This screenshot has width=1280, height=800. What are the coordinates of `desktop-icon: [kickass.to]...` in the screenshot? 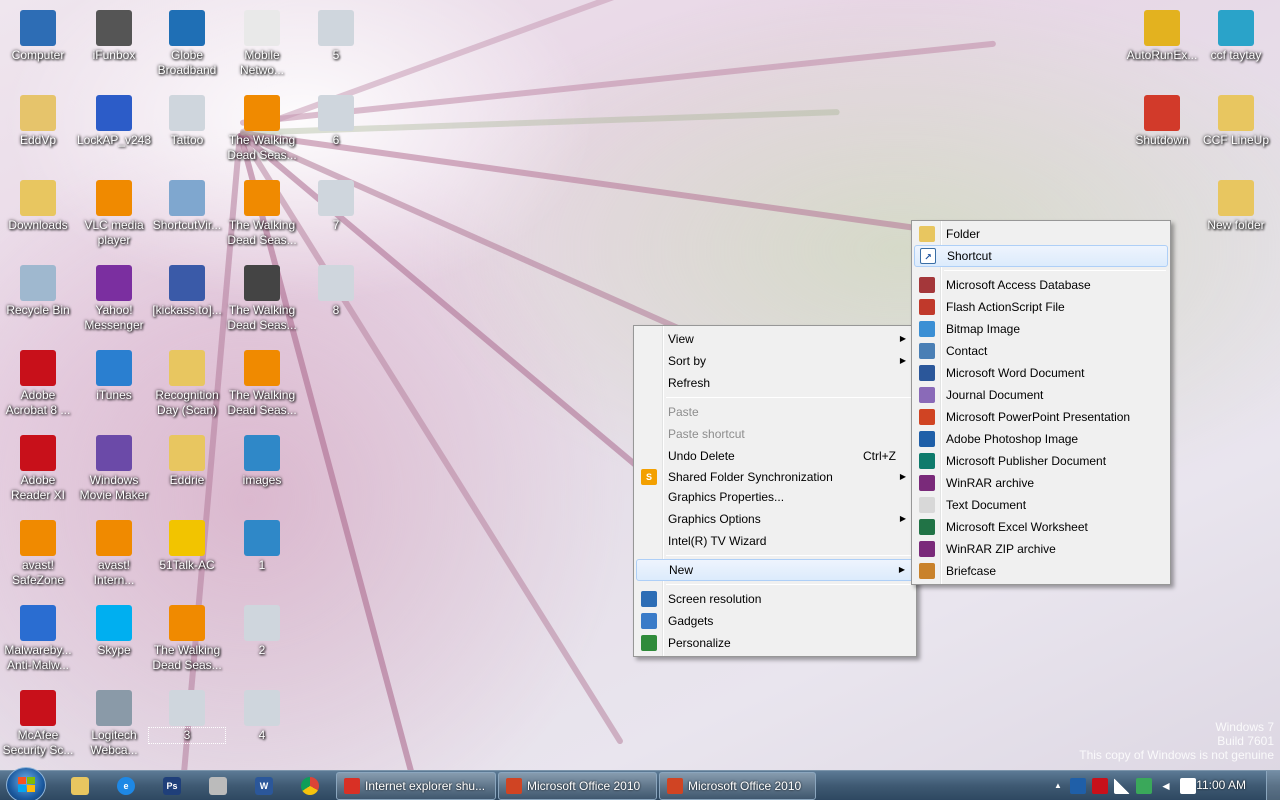 It's located at (187, 291).